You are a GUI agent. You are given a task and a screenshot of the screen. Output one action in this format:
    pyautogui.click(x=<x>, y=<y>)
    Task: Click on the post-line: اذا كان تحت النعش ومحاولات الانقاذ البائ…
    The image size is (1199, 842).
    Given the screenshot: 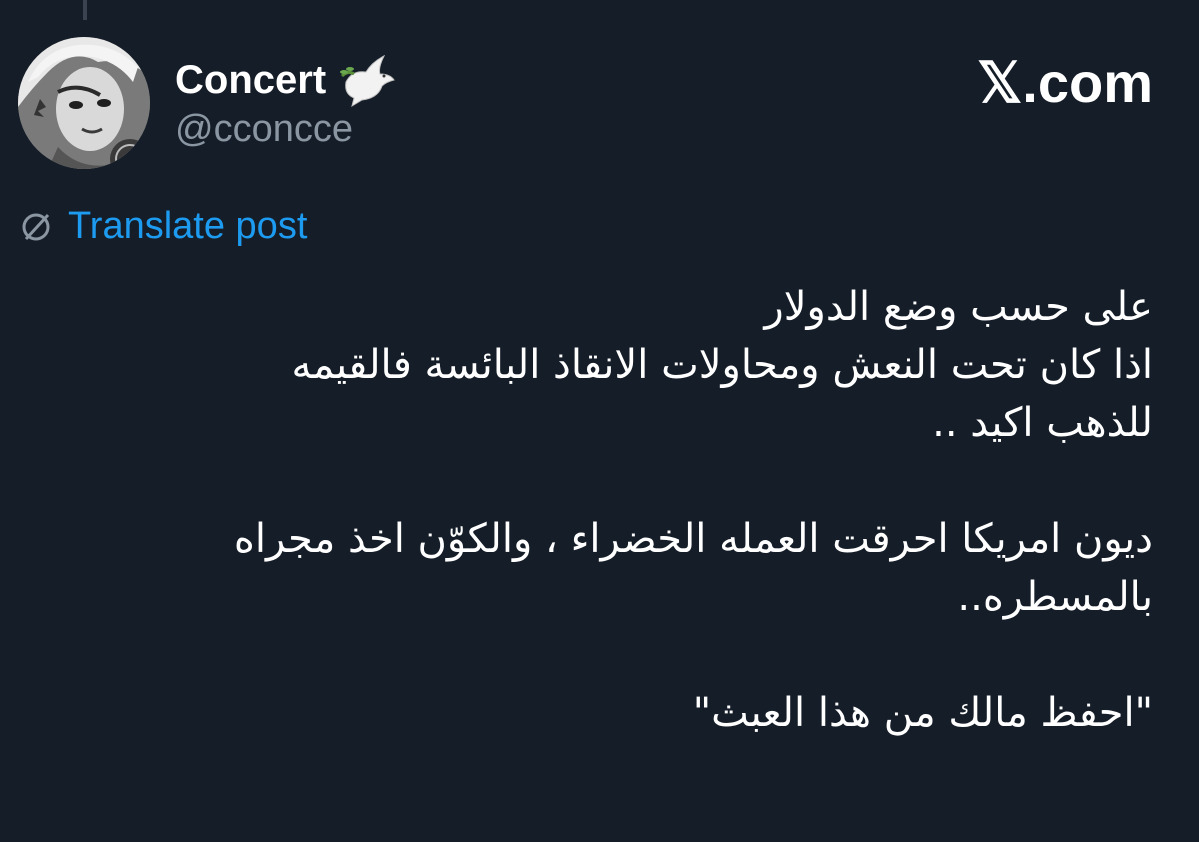 What is the action you would take?
    pyautogui.click(x=722, y=365)
    